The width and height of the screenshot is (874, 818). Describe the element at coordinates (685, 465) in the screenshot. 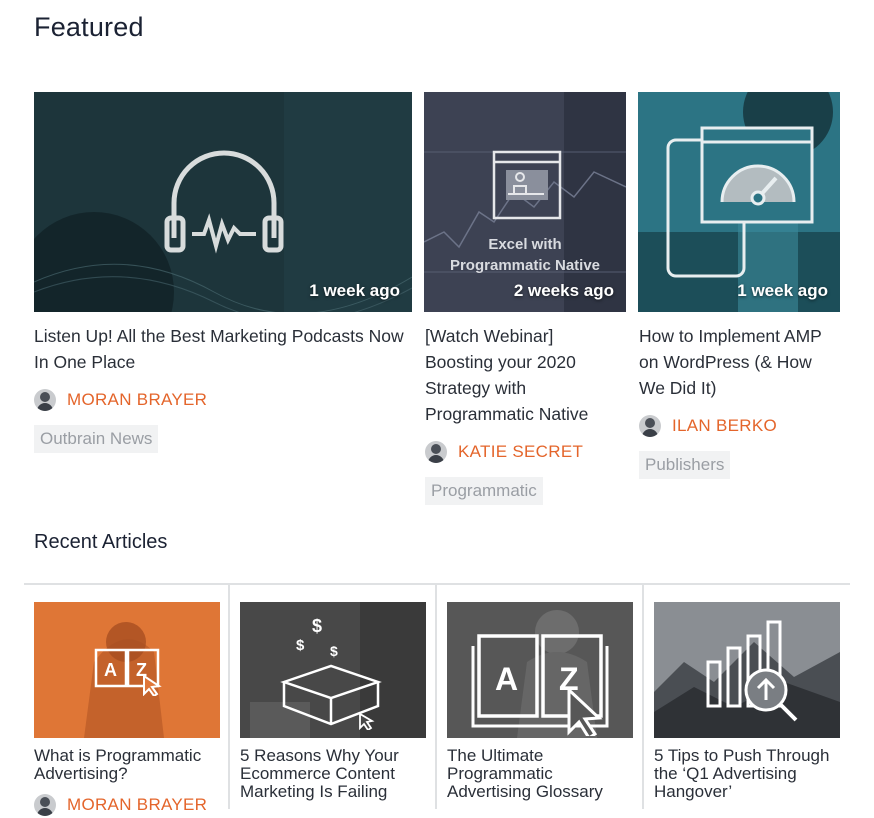

I see `featured-card-3-tag: Publishers` at that location.